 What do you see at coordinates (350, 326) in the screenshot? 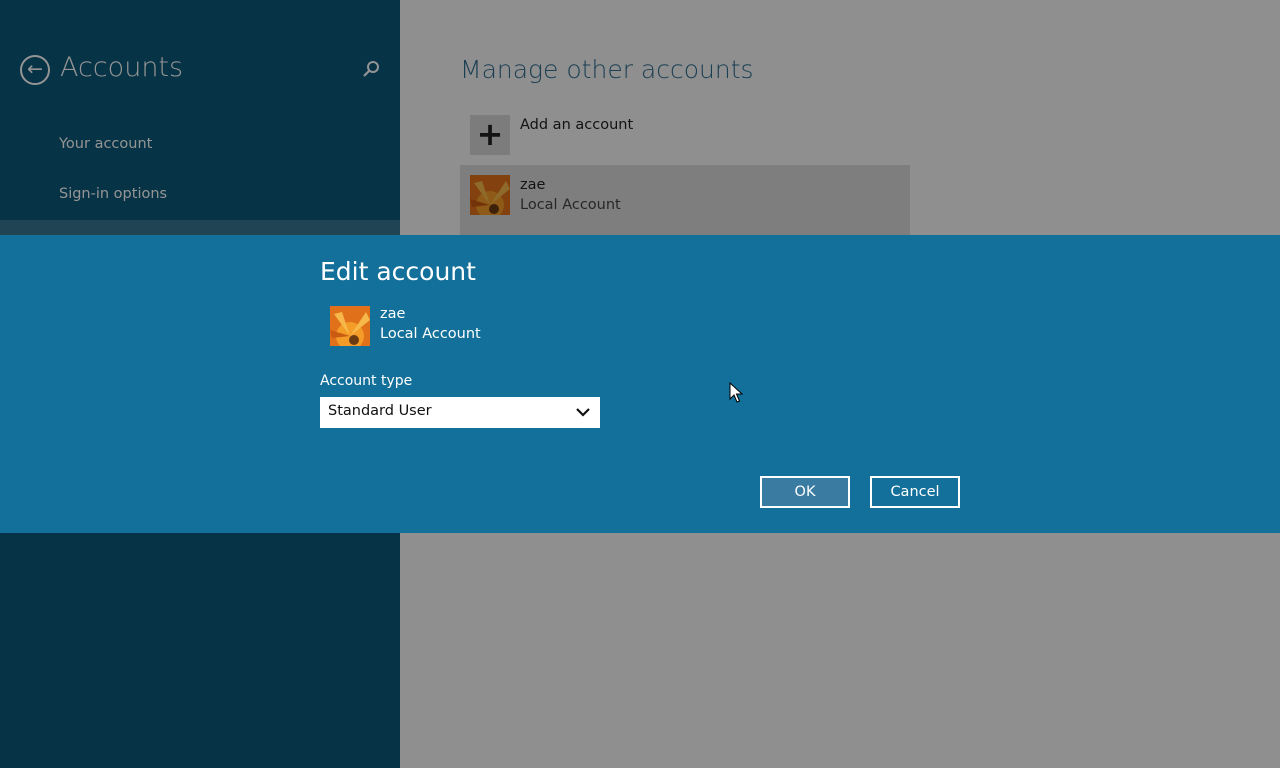
I see `flower-avatar-icon` at bounding box center [350, 326].